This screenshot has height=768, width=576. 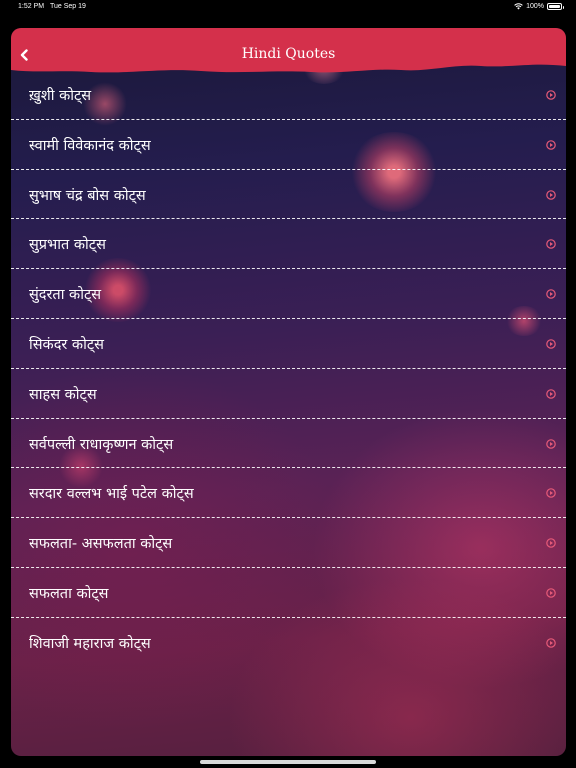 What do you see at coordinates (288, 543) in the screenshot?
I see `list-item: सफलता- असफलता कोट्स` at bounding box center [288, 543].